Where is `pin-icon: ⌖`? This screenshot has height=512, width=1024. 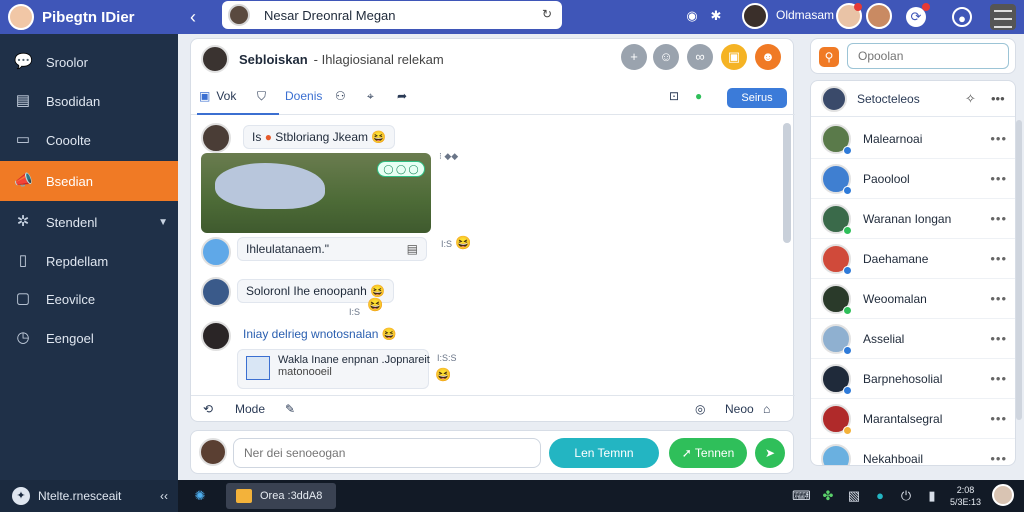 pin-icon: ⌖ is located at coordinates (370, 96).